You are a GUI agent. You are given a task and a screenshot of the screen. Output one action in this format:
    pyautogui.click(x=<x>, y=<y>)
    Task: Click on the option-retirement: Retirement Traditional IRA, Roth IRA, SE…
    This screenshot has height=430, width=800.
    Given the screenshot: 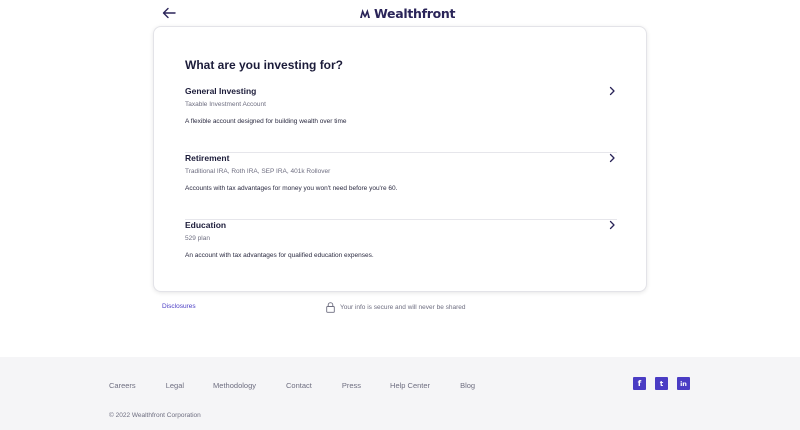 What is the action you would take?
    pyautogui.click(x=401, y=186)
    